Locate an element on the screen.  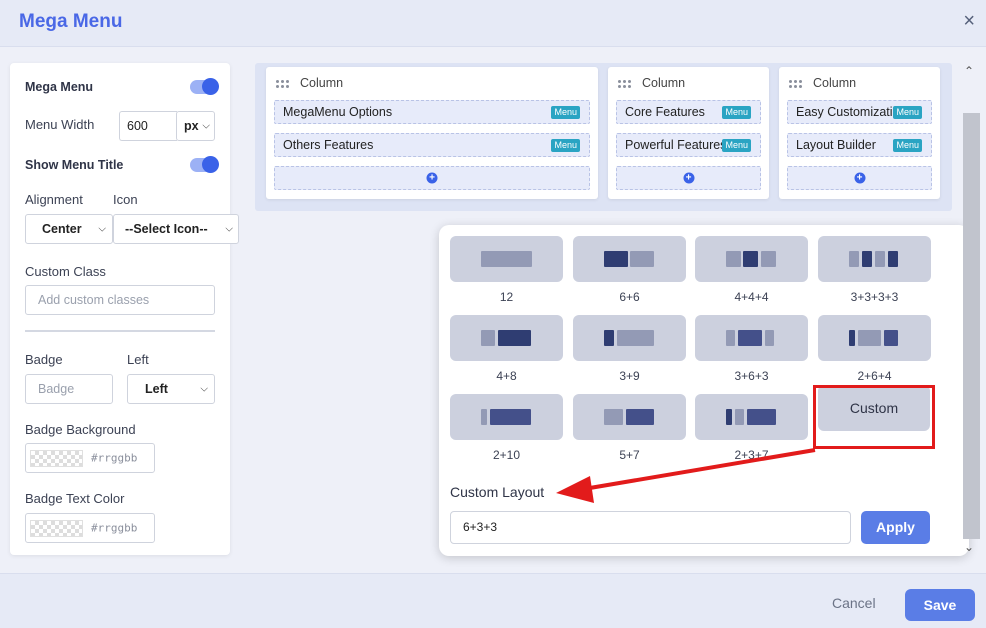
menu-item-label: Others Features is located at coordinates (328, 145).